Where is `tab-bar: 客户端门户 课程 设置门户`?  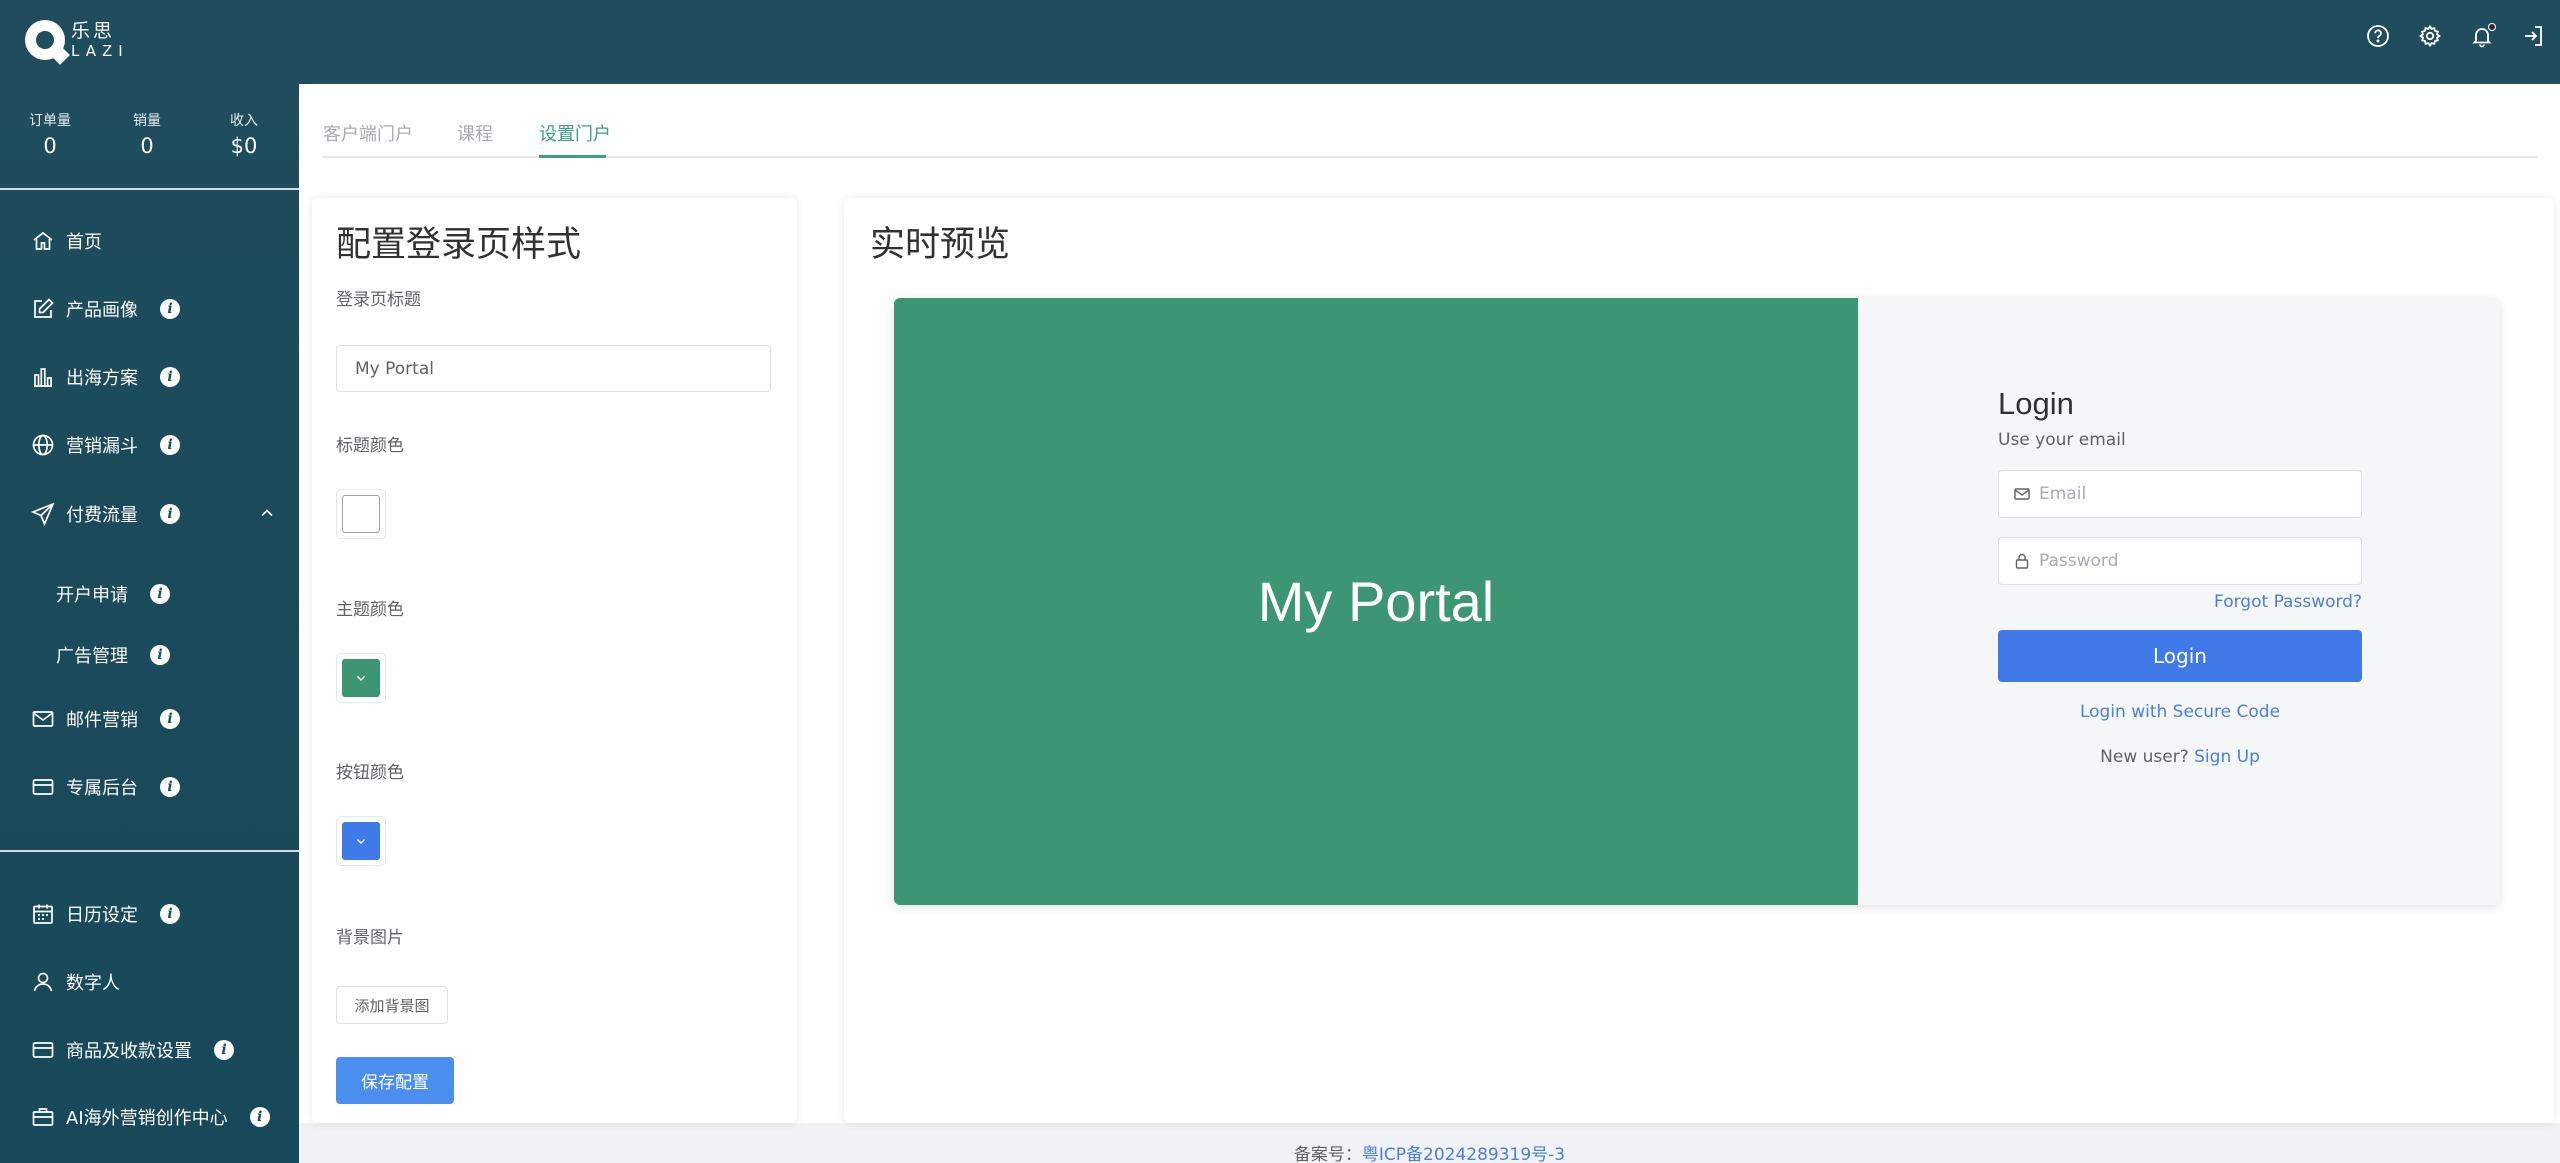 tab-bar: 客户端门户 课程 设置门户 is located at coordinates (1430, 139).